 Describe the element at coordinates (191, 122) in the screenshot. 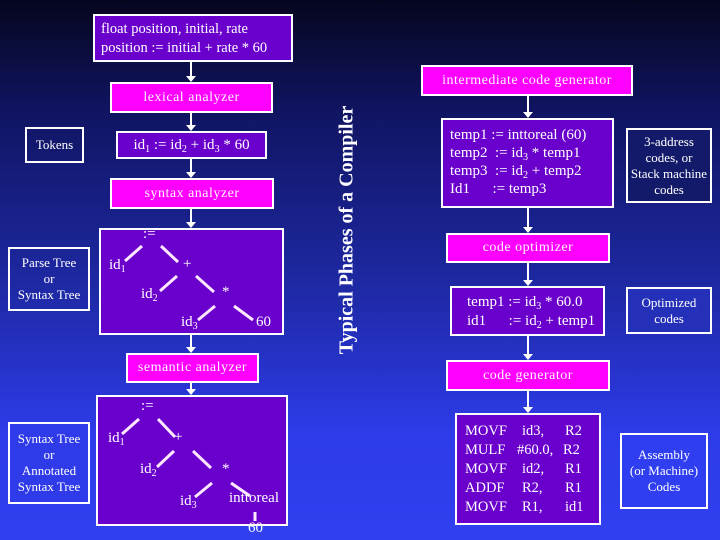

I see `arrow-lexical-to-tokens` at that location.